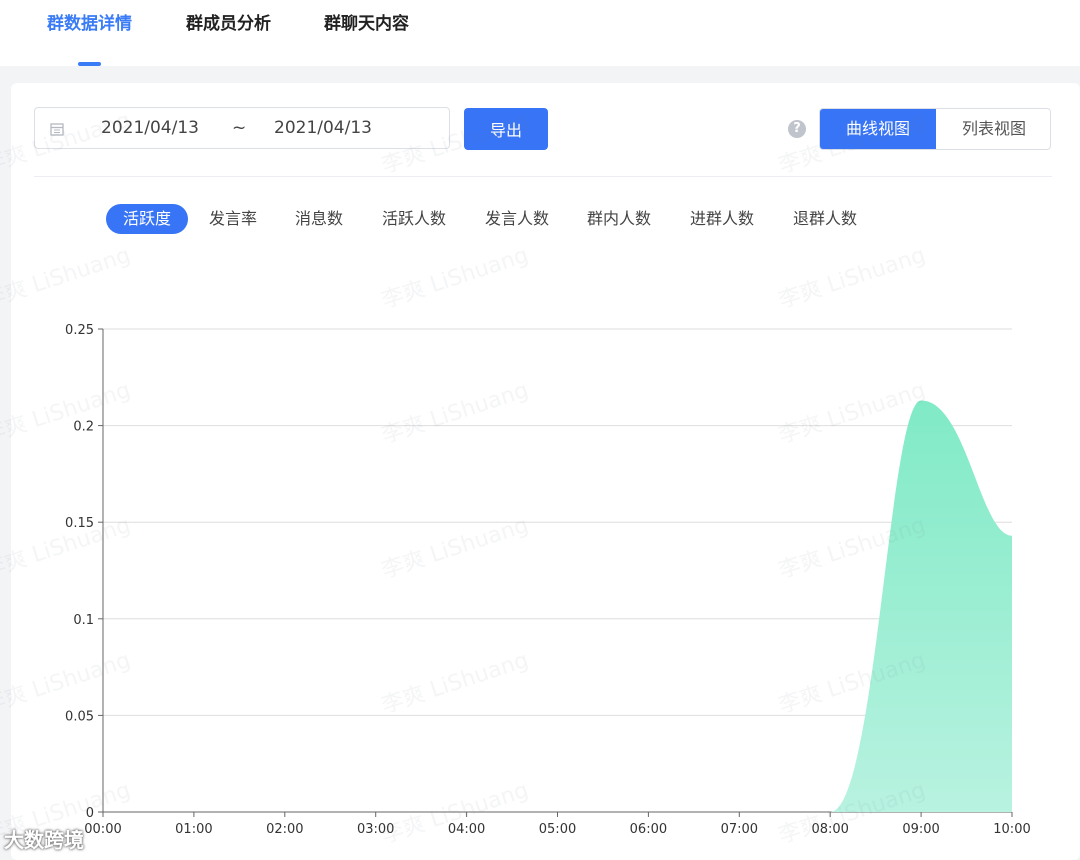 This screenshot has height=860, width=1080. Describe the element at coordinates (83, 427) in the screenshot. I see `y-tick-label: 0.2` at that location.